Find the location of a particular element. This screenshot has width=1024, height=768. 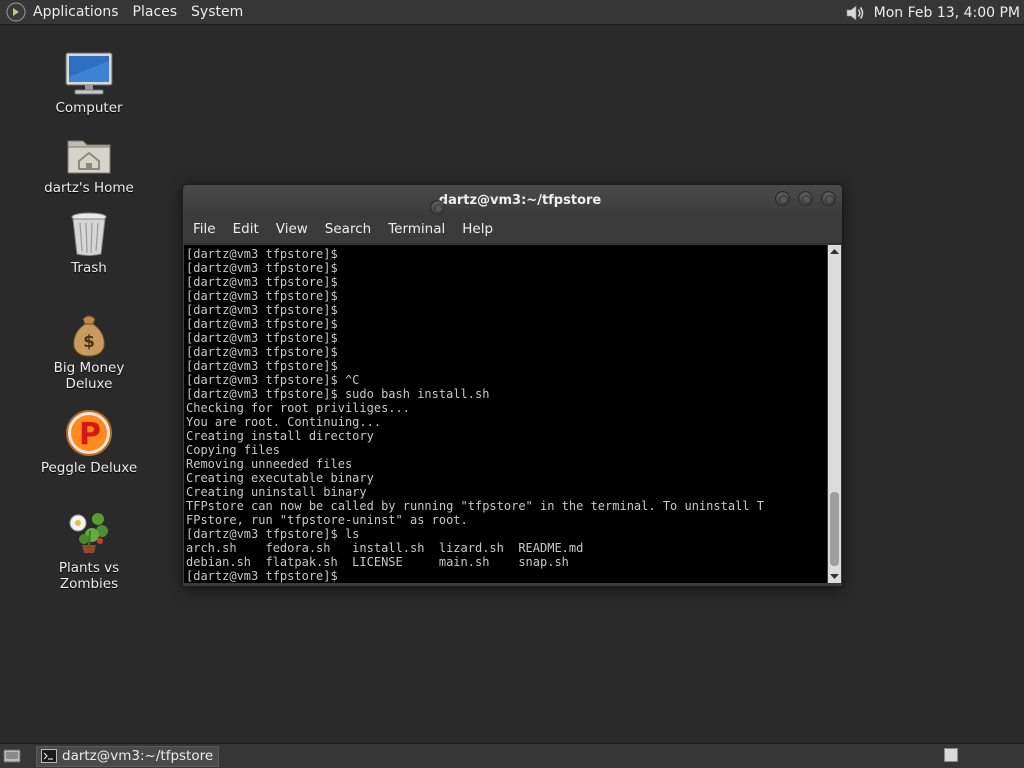

show-desktop-icon is located at coordinates (12, 756).